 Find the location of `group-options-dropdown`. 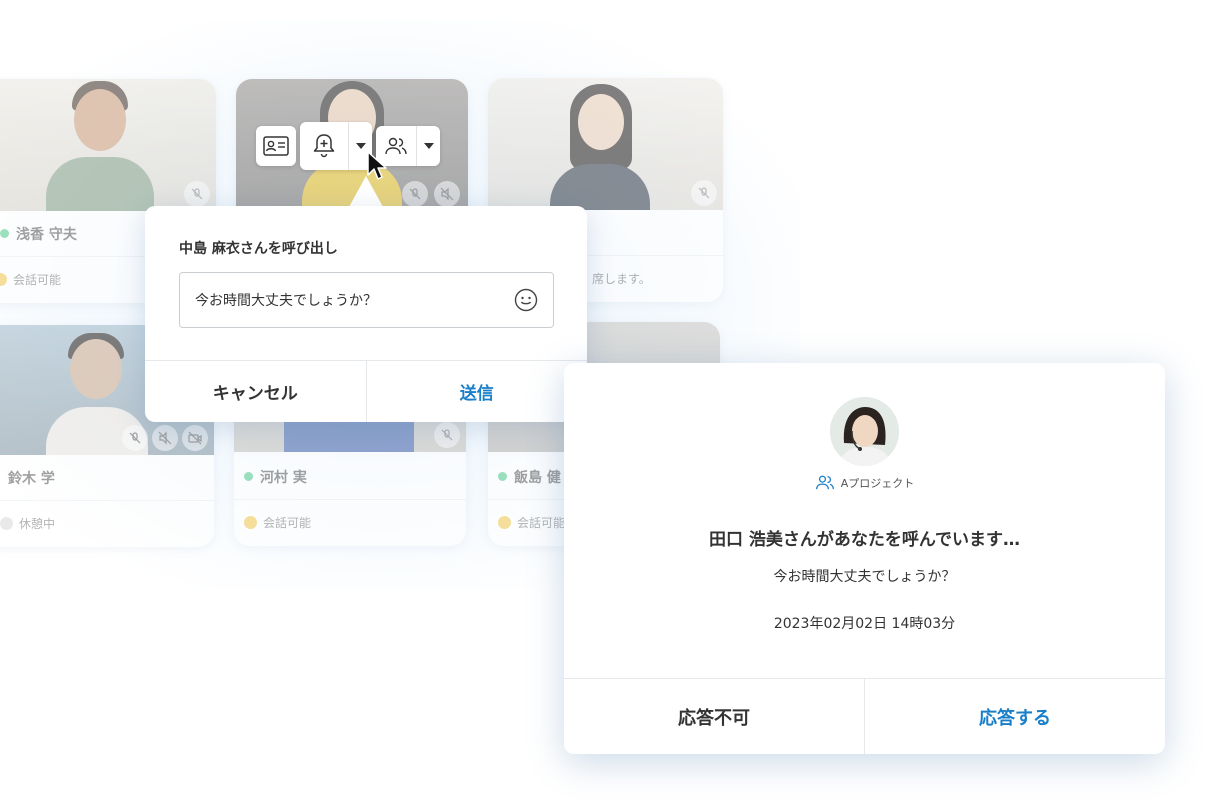

group-options-dropdown is located at coordinates (428, 146).